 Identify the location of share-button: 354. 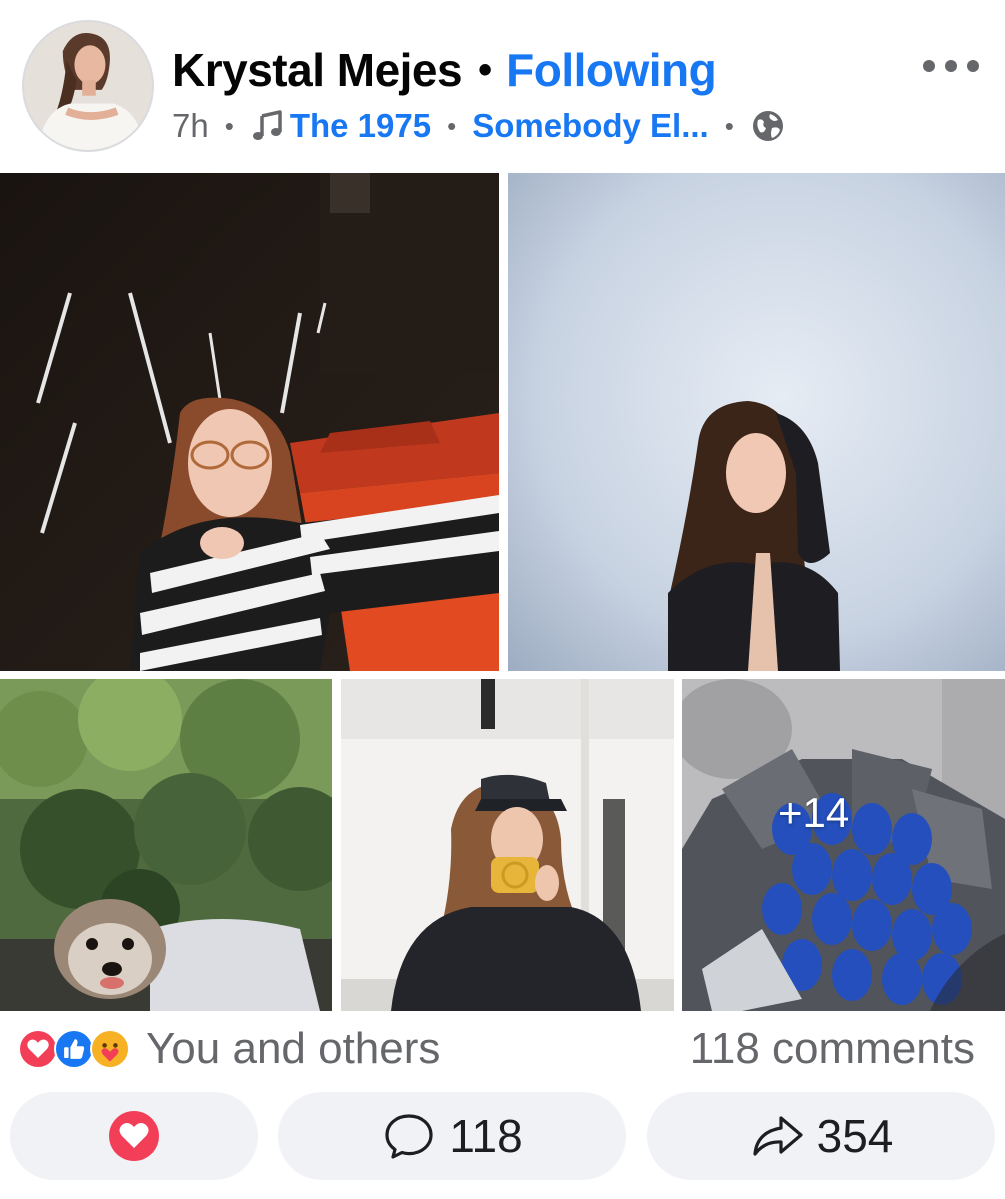
(821, 1136).